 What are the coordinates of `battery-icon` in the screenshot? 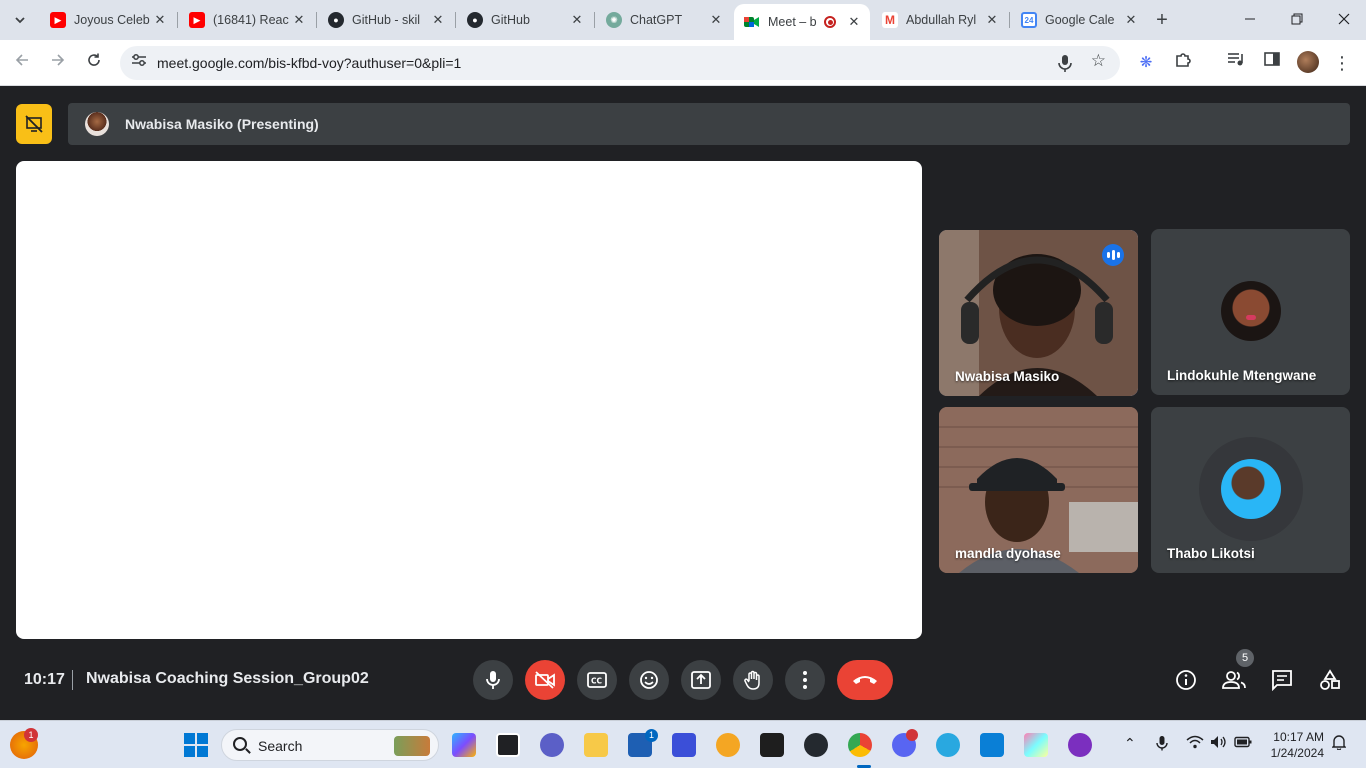 It's located at (1243, 743).